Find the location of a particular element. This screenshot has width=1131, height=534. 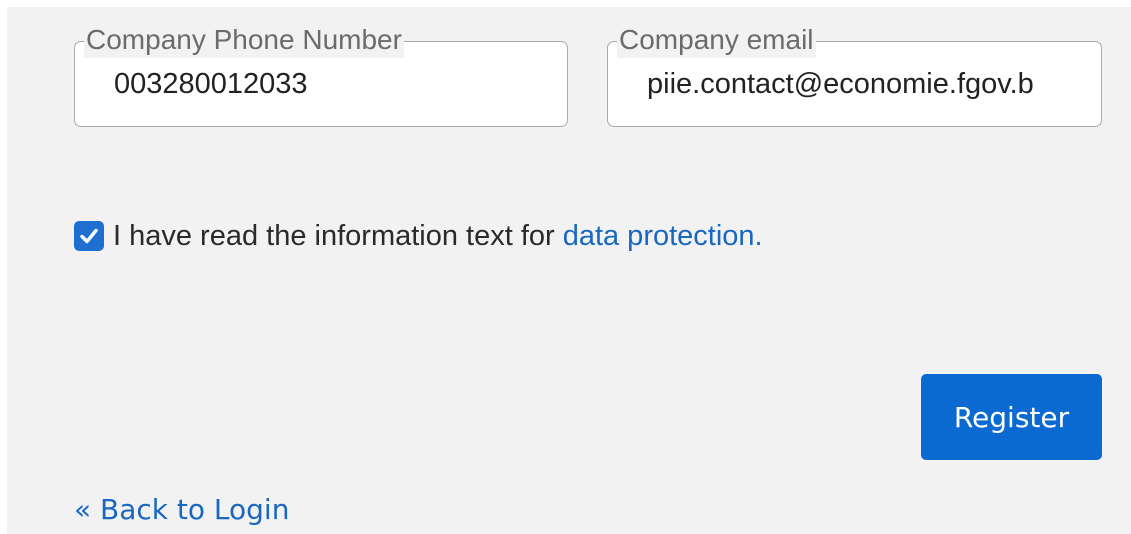

company-email-input is located at coordinates (838, 84).